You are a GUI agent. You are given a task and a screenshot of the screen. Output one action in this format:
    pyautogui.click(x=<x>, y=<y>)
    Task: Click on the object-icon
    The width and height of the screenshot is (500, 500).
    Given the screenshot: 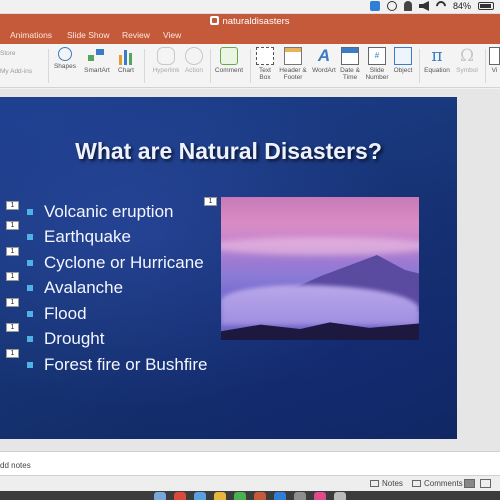 What is the action you would take?
    pyautogui.click(x=403, y=56)
    